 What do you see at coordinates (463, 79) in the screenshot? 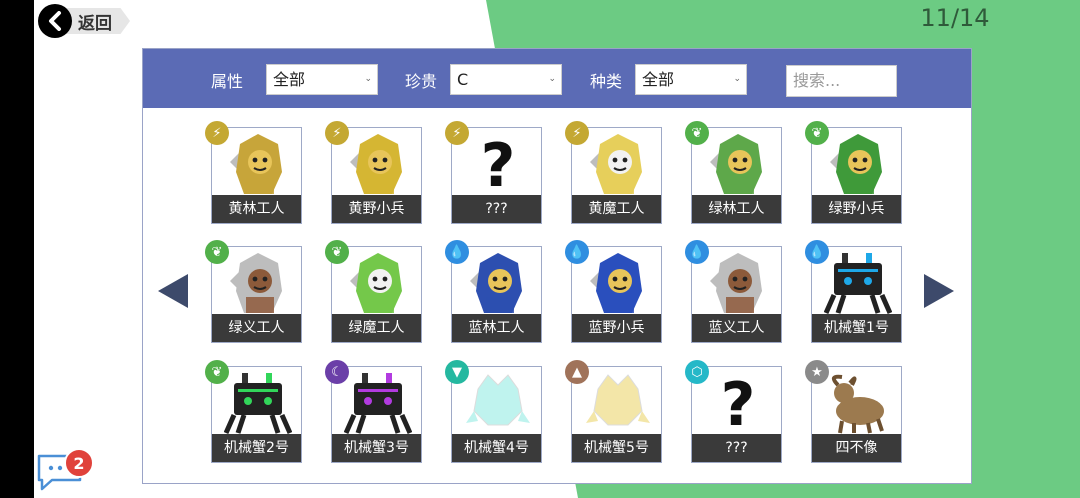
I see `rarity-filter-value: C` at bounding box center [463, 79].